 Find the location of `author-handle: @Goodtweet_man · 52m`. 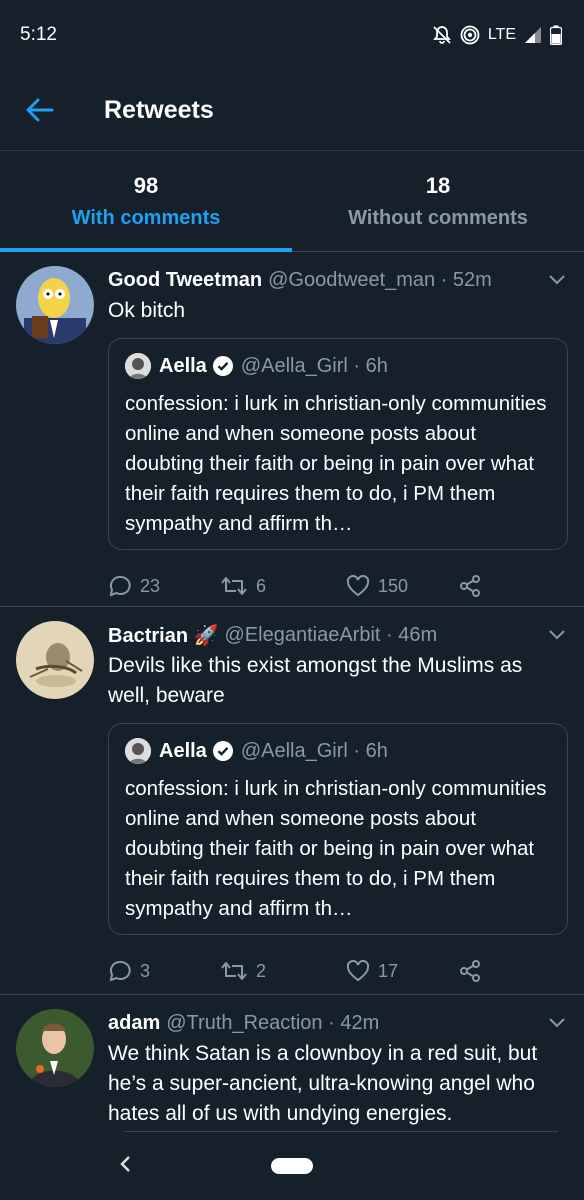

author-handle: @Goodtweet_man · 52m is located at coordinates (380, 279).